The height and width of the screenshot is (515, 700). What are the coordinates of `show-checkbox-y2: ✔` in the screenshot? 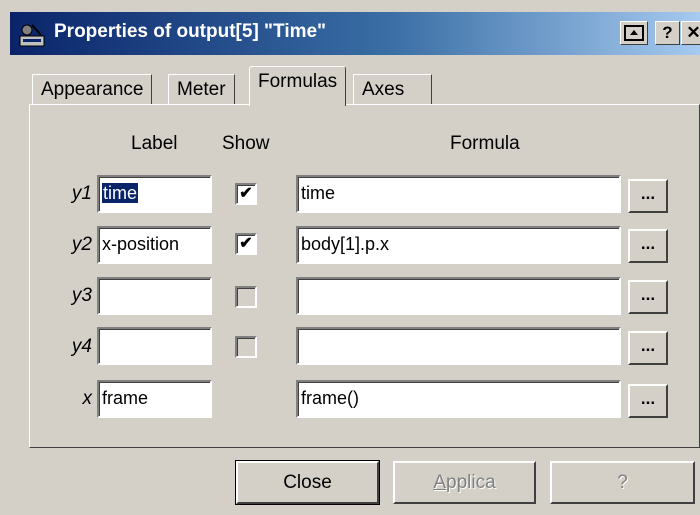 It's located at (246, 244).